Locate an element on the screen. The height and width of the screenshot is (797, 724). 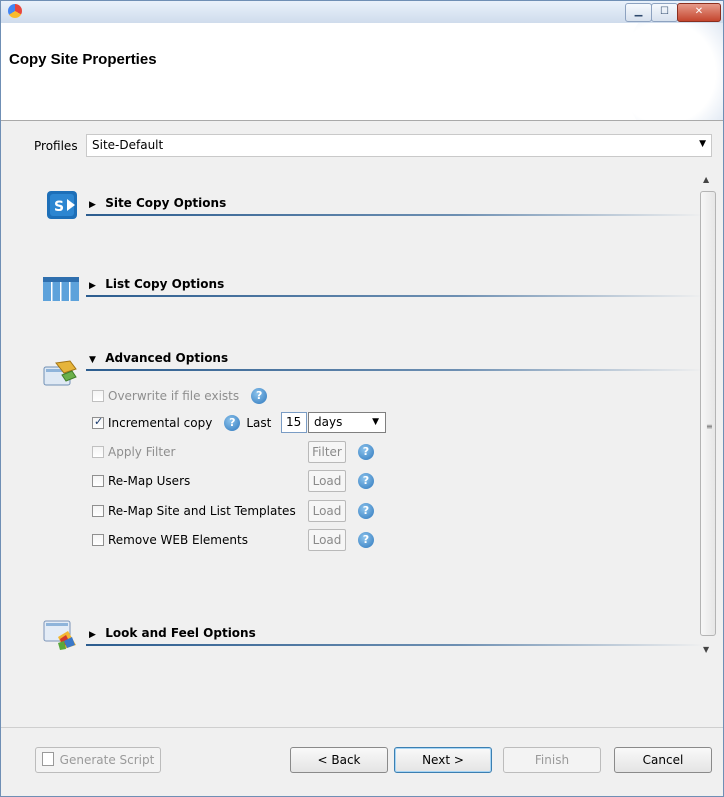
advanced-options-label: Advanced Options is located at coordinates (167, 358).